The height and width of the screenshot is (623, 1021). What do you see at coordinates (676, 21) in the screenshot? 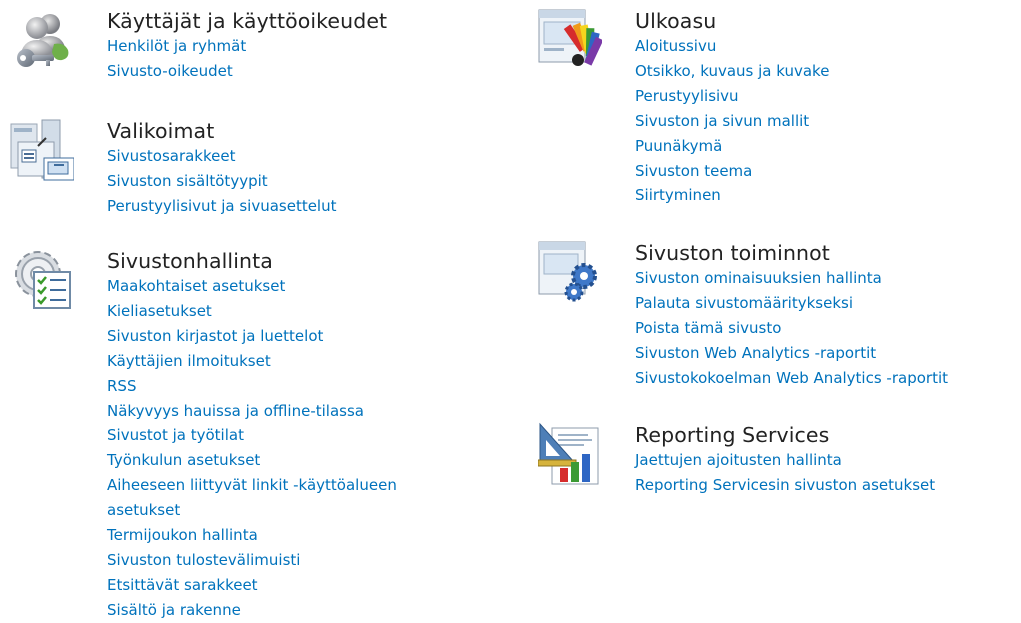
I see `section-title: Ulkoasu` at bounding box center [676, 21].